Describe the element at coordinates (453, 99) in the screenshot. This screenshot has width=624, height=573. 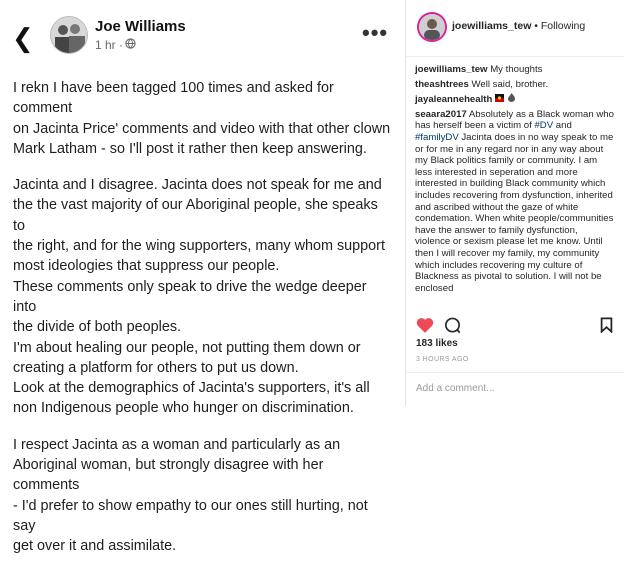
I see `comment-user: jayaleannehealth` at that location.